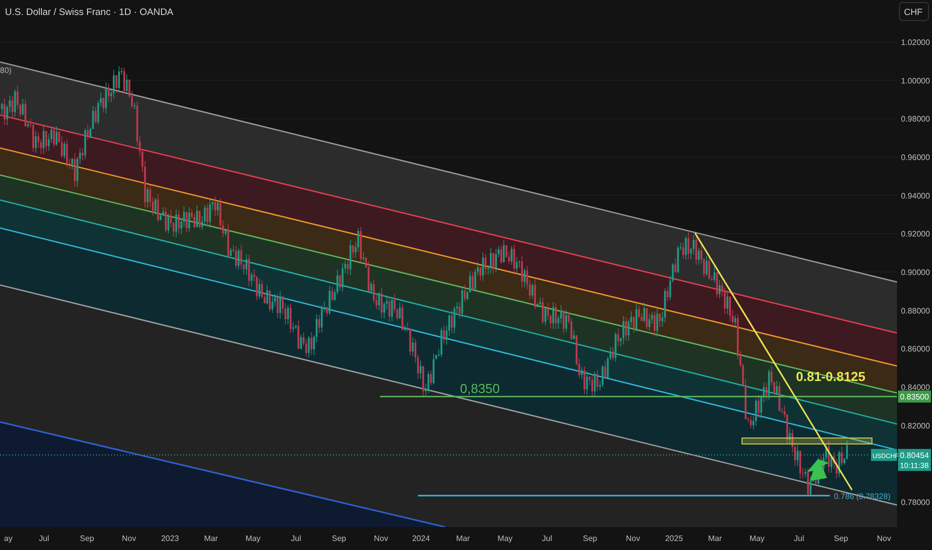 This screenshot has height=550, width=932. What do you see at coordinates (915, 272) in the screenshot?
I see `price-tick-label: 0.90000` at bounding box center [915, 272].